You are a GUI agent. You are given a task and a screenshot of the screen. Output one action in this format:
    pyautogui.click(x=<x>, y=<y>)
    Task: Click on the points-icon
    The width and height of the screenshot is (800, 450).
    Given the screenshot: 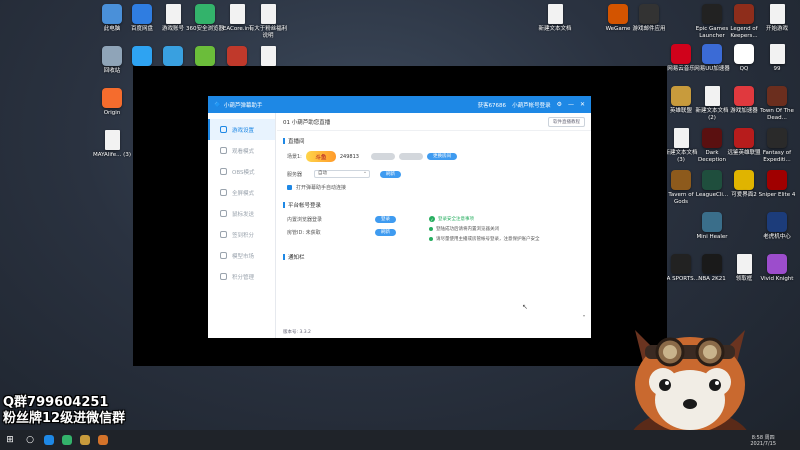 What is the action you would take?
    pyautogui.click(x=223, y=276)
    